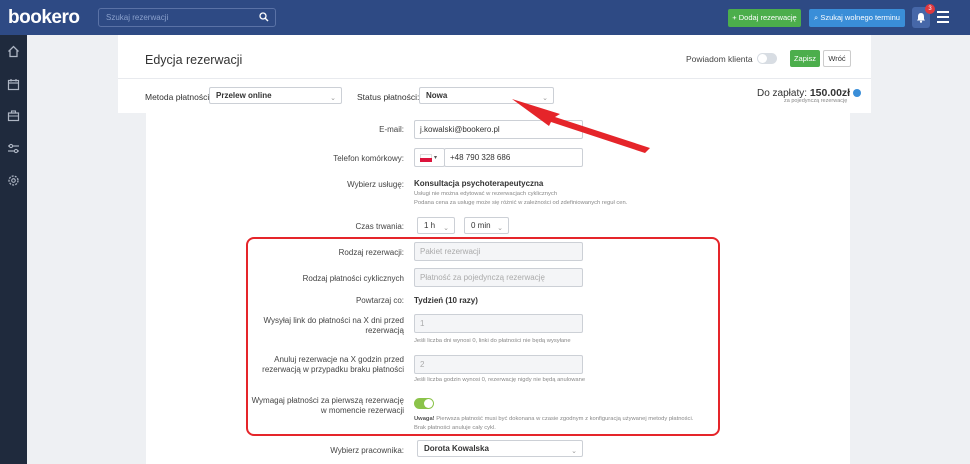  What do you see at coordinates (379, 226) in the screenshot?
I see `duration-label: Czas trwania:` at bounding box center [379, 226].